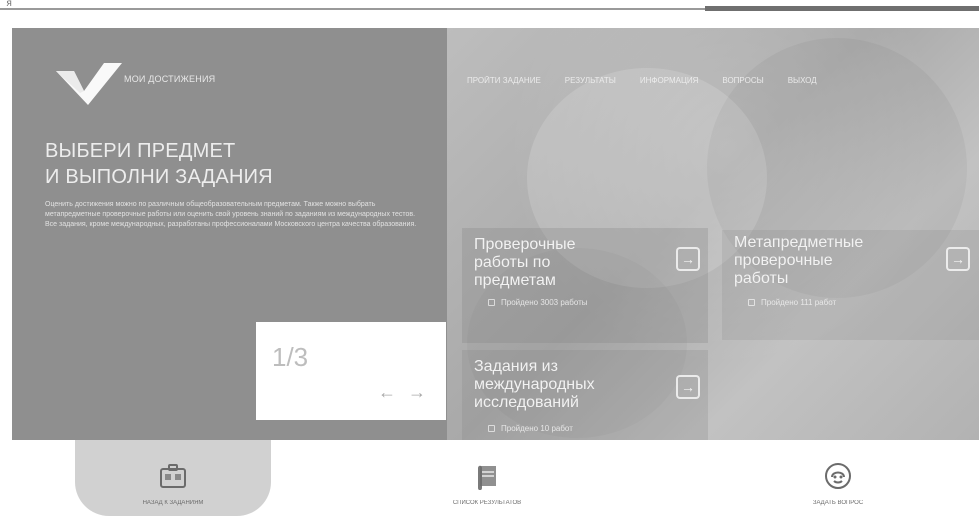 Image resolution: width=979 pixels, height=516 pixels. I want to click on card-subject-works-arrow-button: →, so click(688, 259).